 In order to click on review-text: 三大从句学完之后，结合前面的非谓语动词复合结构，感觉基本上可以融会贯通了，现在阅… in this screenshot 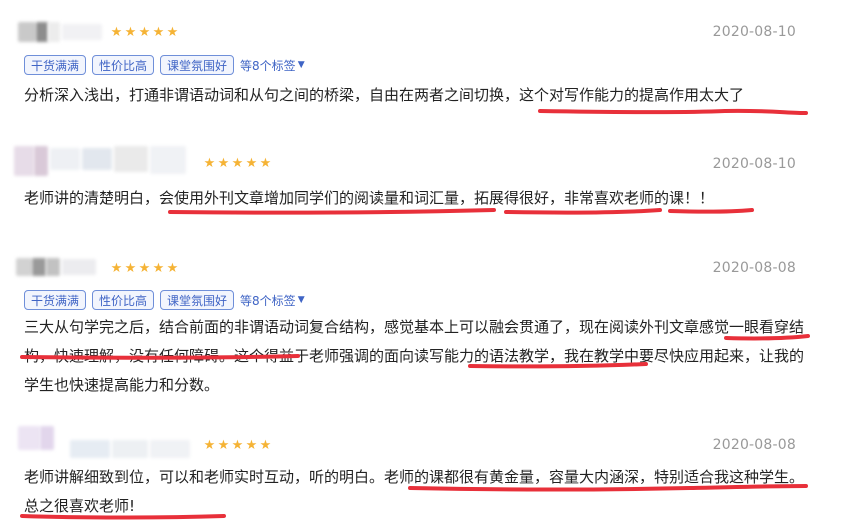, I will do `click(414, 356)`.